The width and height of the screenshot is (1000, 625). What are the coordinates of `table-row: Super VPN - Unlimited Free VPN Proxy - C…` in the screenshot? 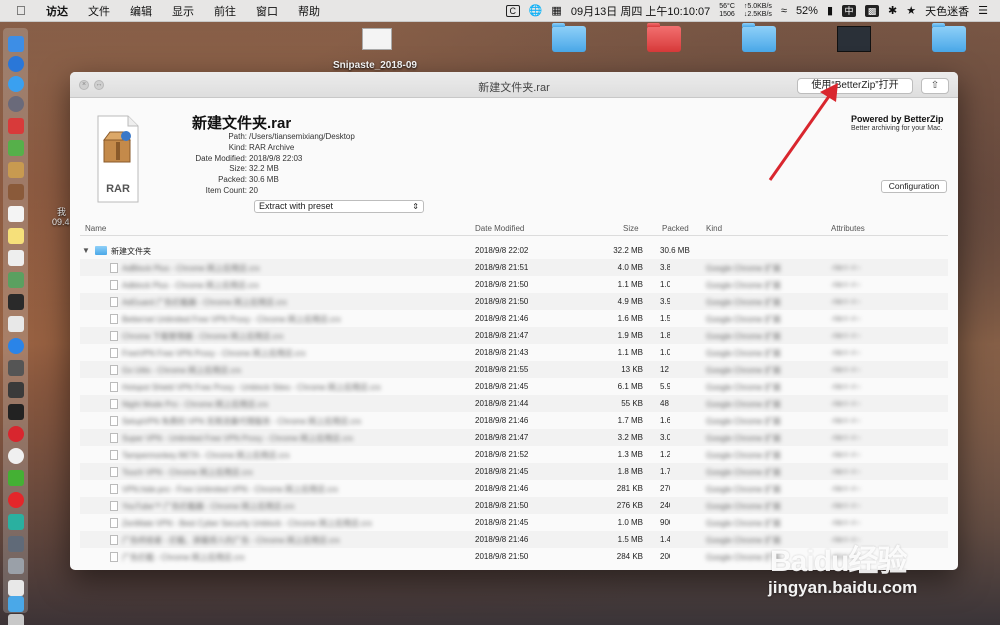 It's located at (514, 437).